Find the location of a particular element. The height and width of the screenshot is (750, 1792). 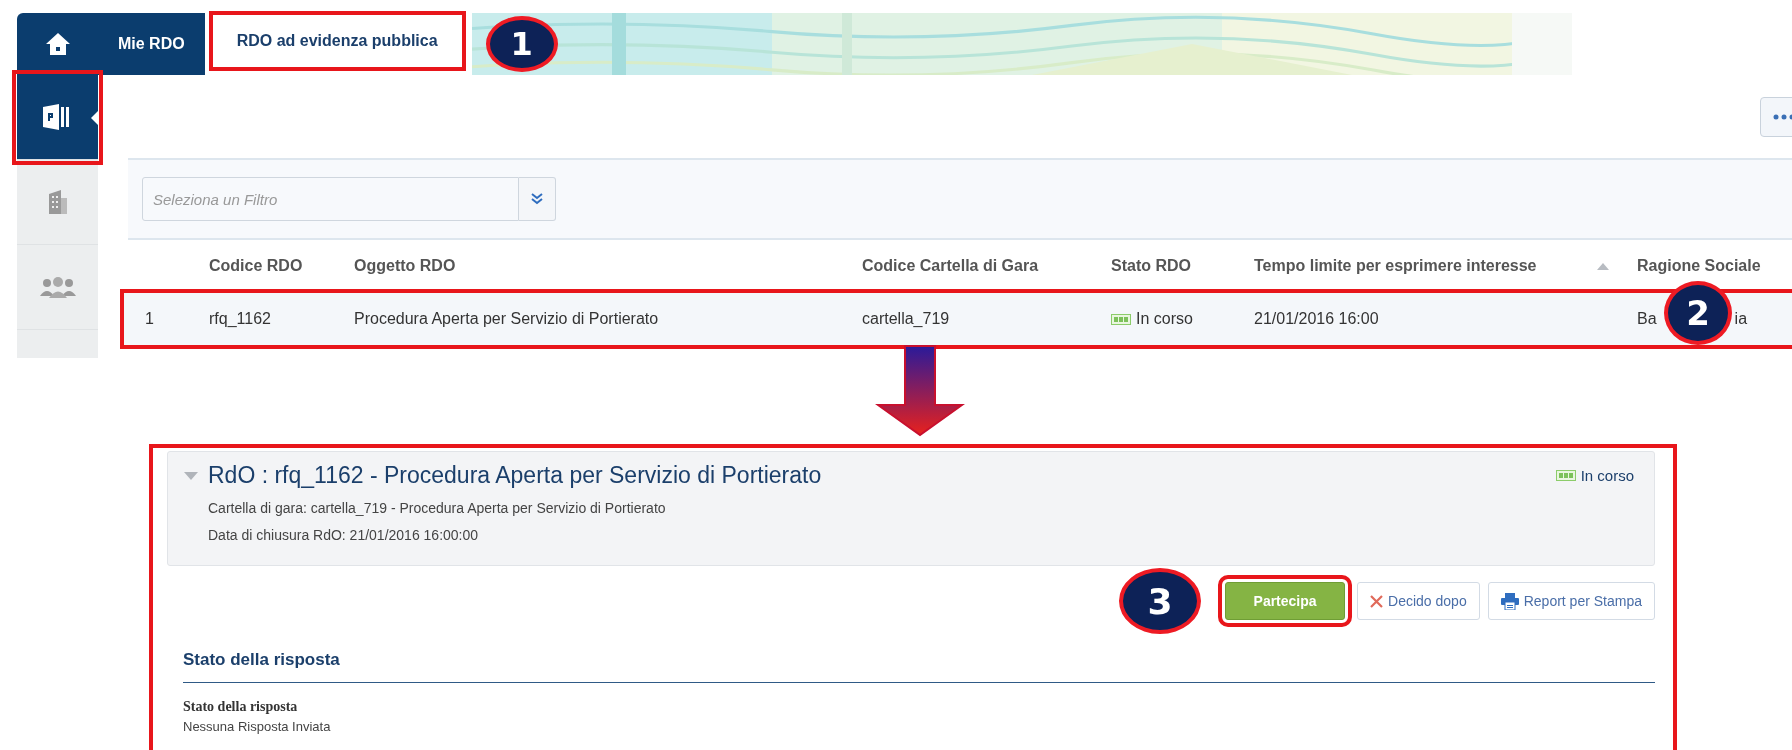

table-cell-text: cartella_719 is located at coordinates (906, 319).